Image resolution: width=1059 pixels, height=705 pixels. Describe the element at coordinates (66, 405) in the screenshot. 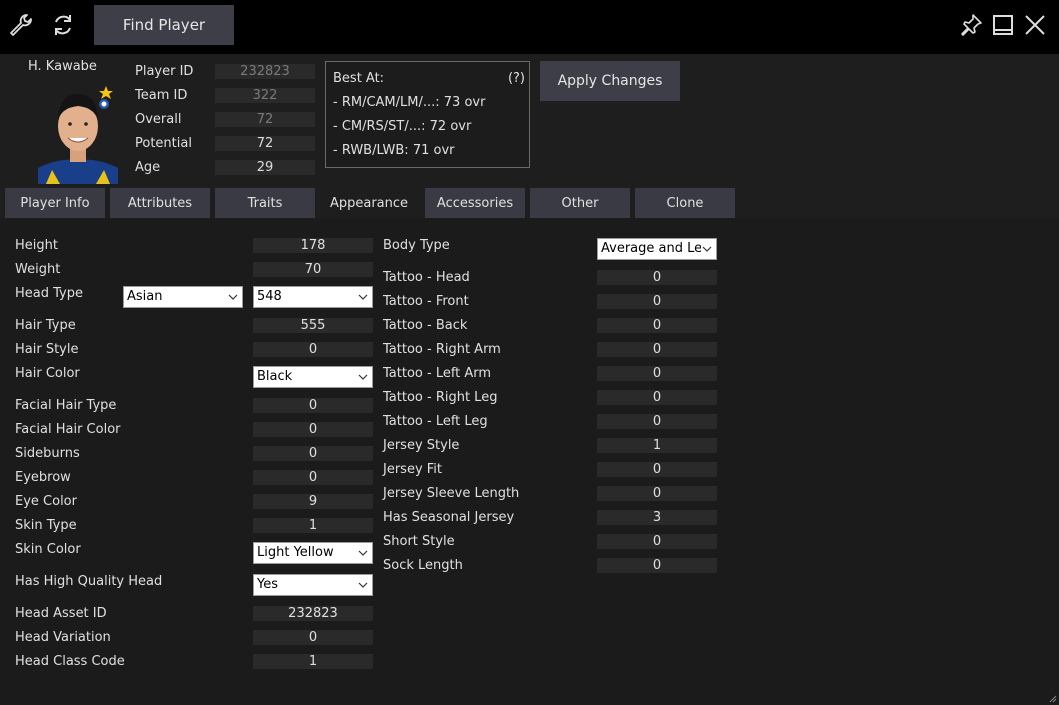

I see `facial-hair-type-label: Facial Hair Type` at that location.